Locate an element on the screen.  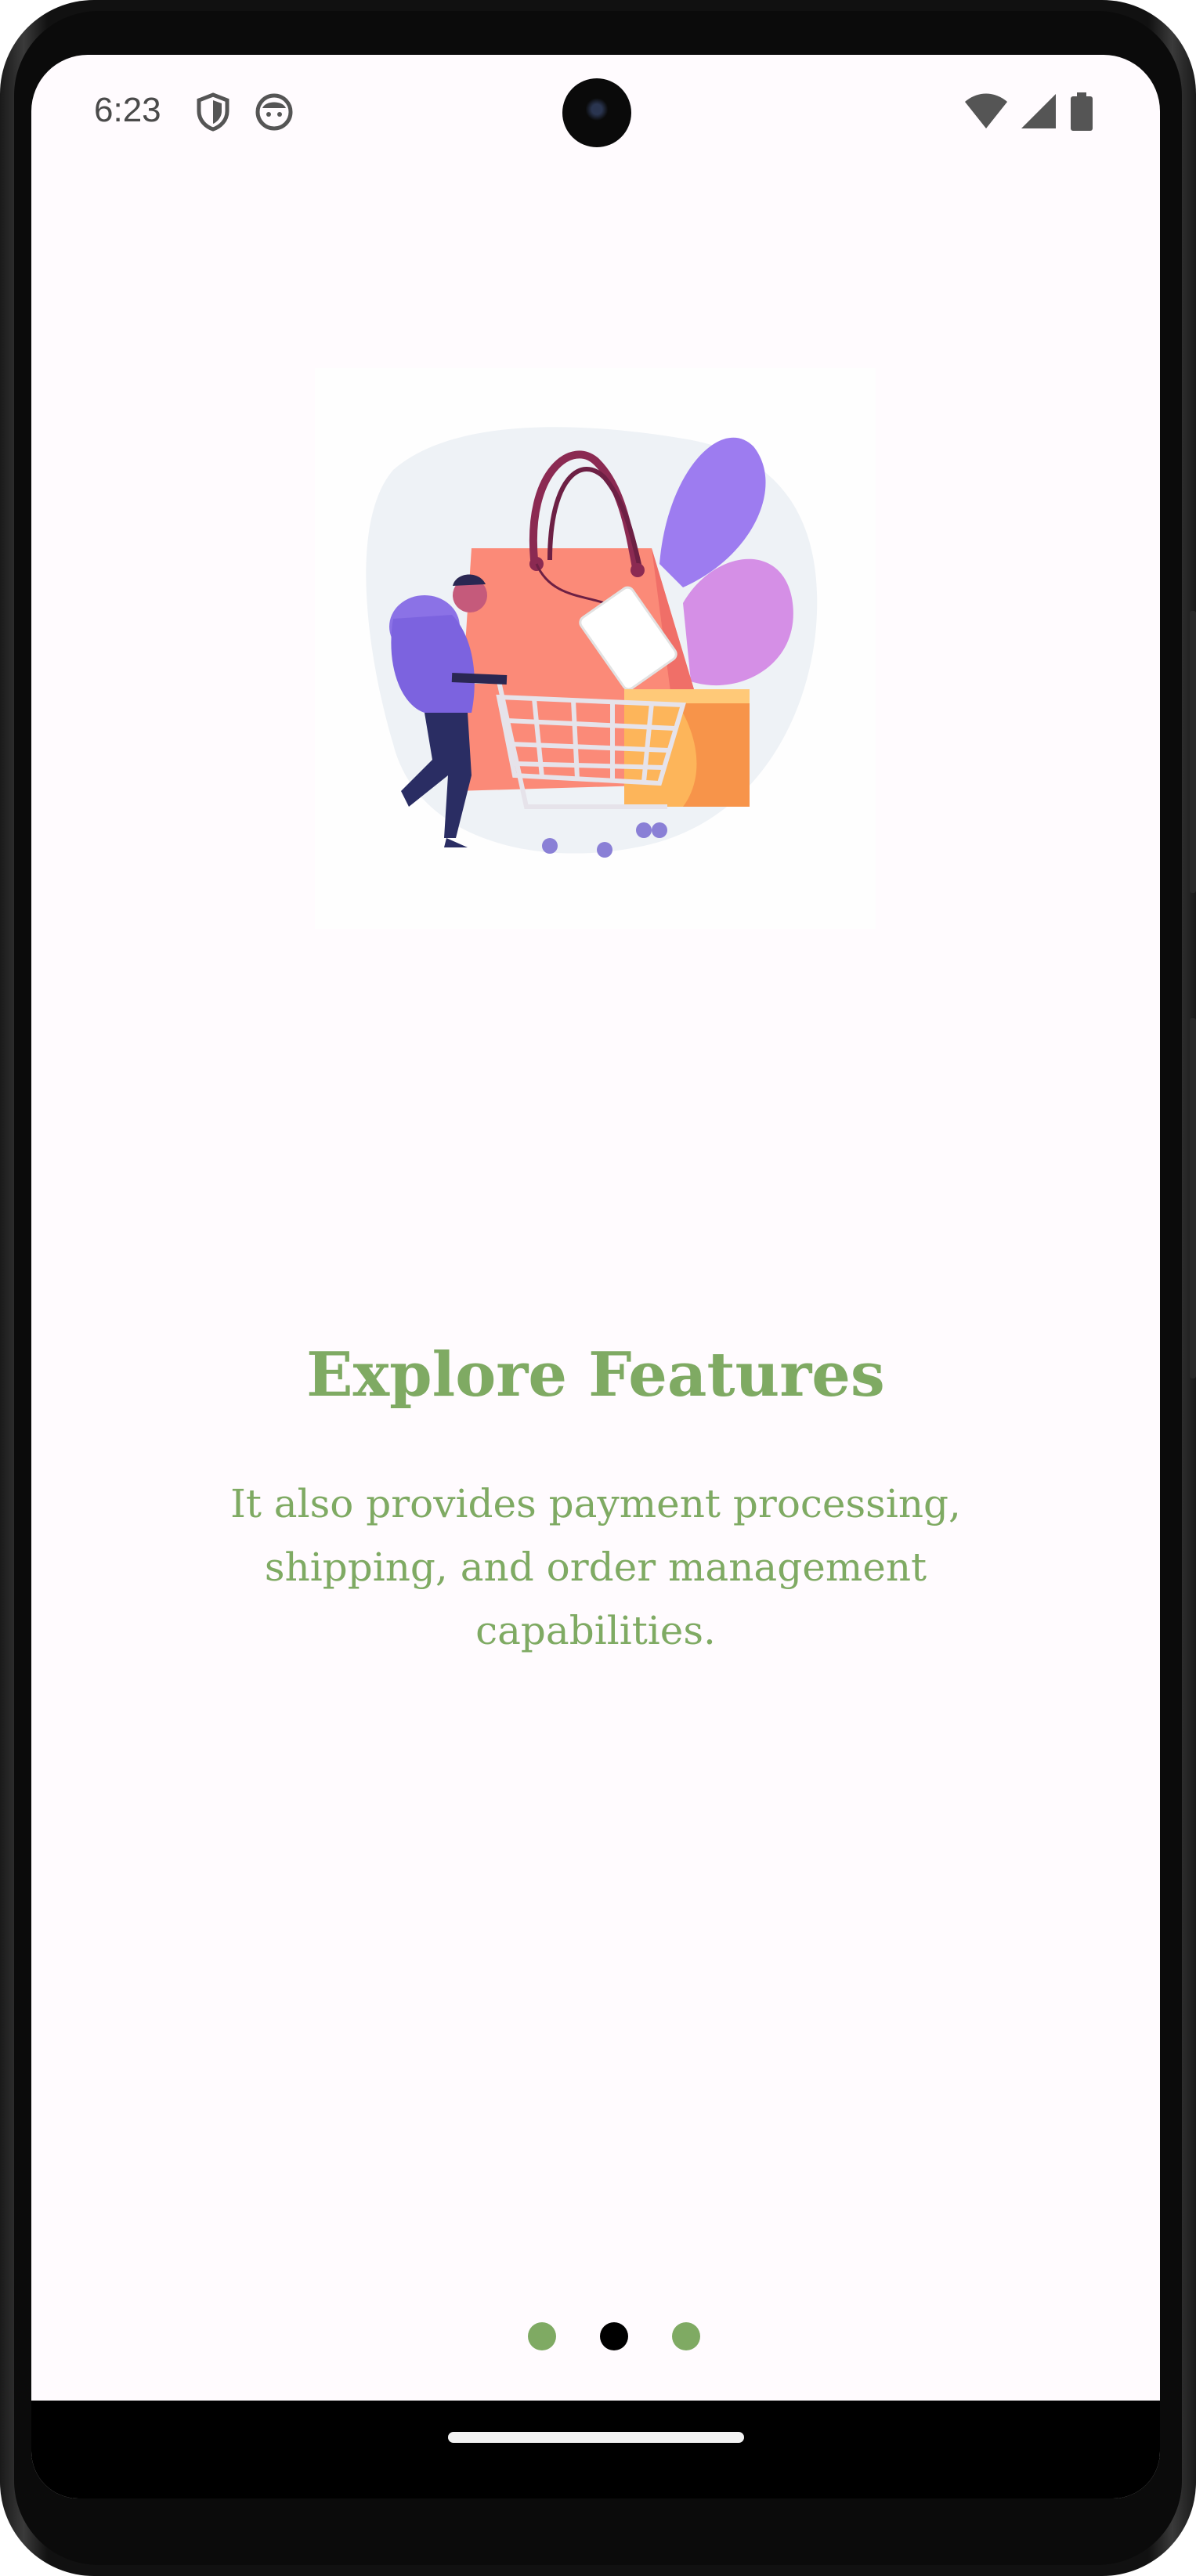
status-time: 6:23 is located at coordinates (127, 110).